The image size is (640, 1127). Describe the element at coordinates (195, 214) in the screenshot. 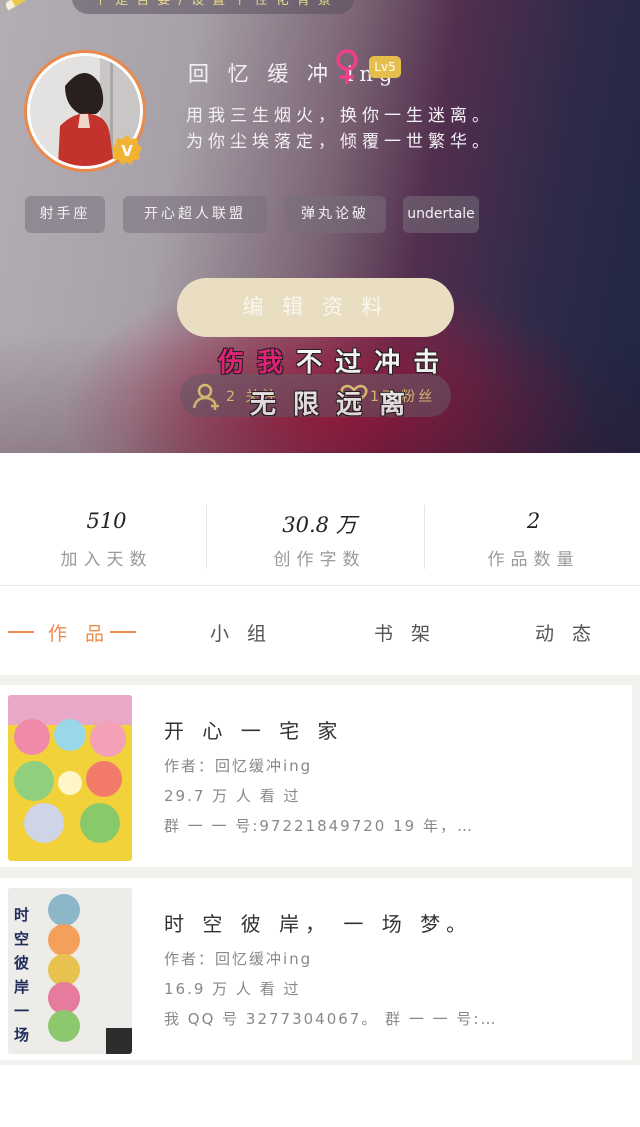

I see `tag-happy-heroes: 开心超人联盟` at that location.